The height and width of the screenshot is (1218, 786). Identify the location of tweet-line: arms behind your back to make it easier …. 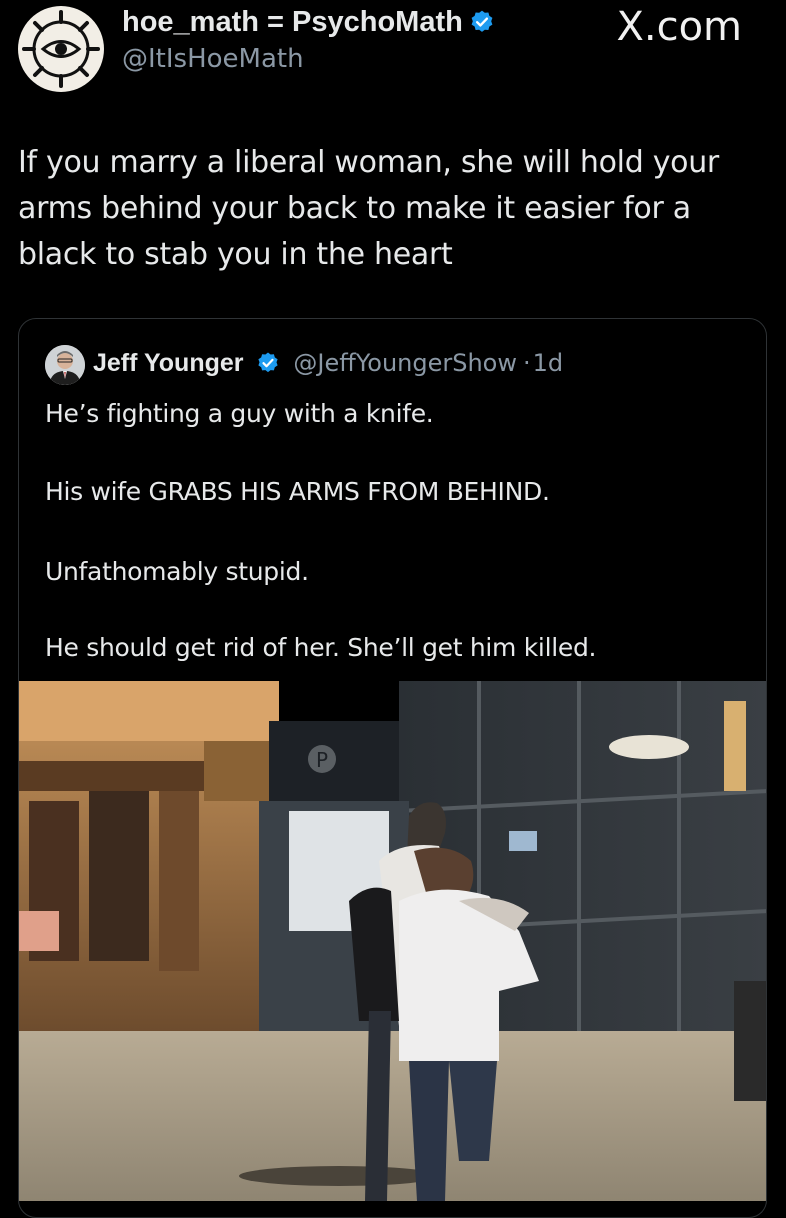
(354, 208).